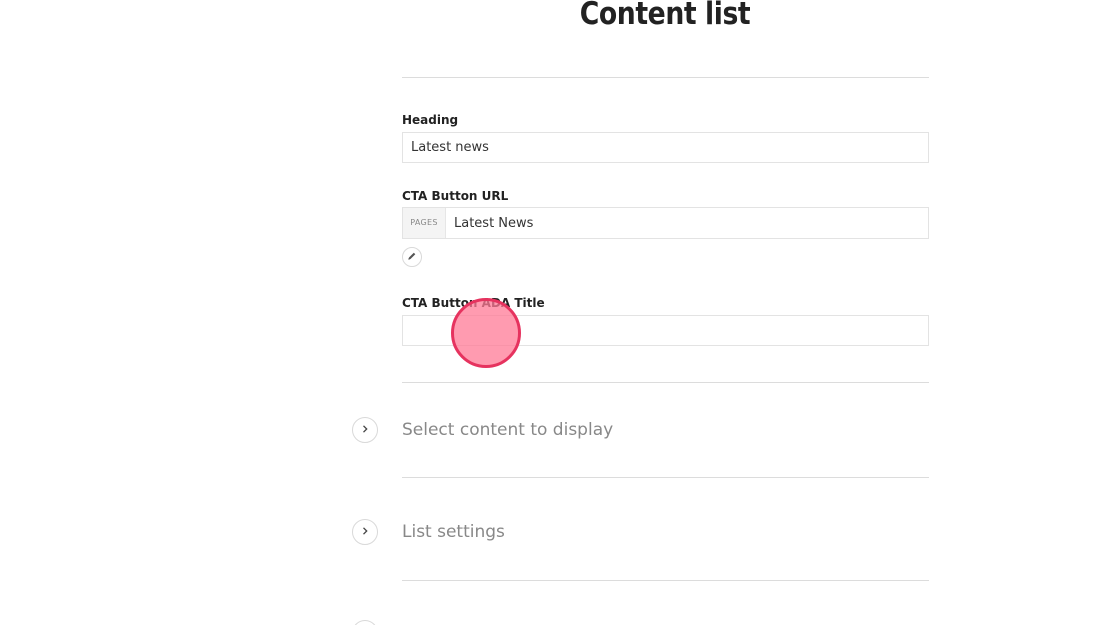 Image resolution: width=1120 pixels, height=625 pixels. Describe the element at coordinates (473, 303) in the screenshot. I see `cta-ada-title-label: CTA Button ADA Title` at that location.